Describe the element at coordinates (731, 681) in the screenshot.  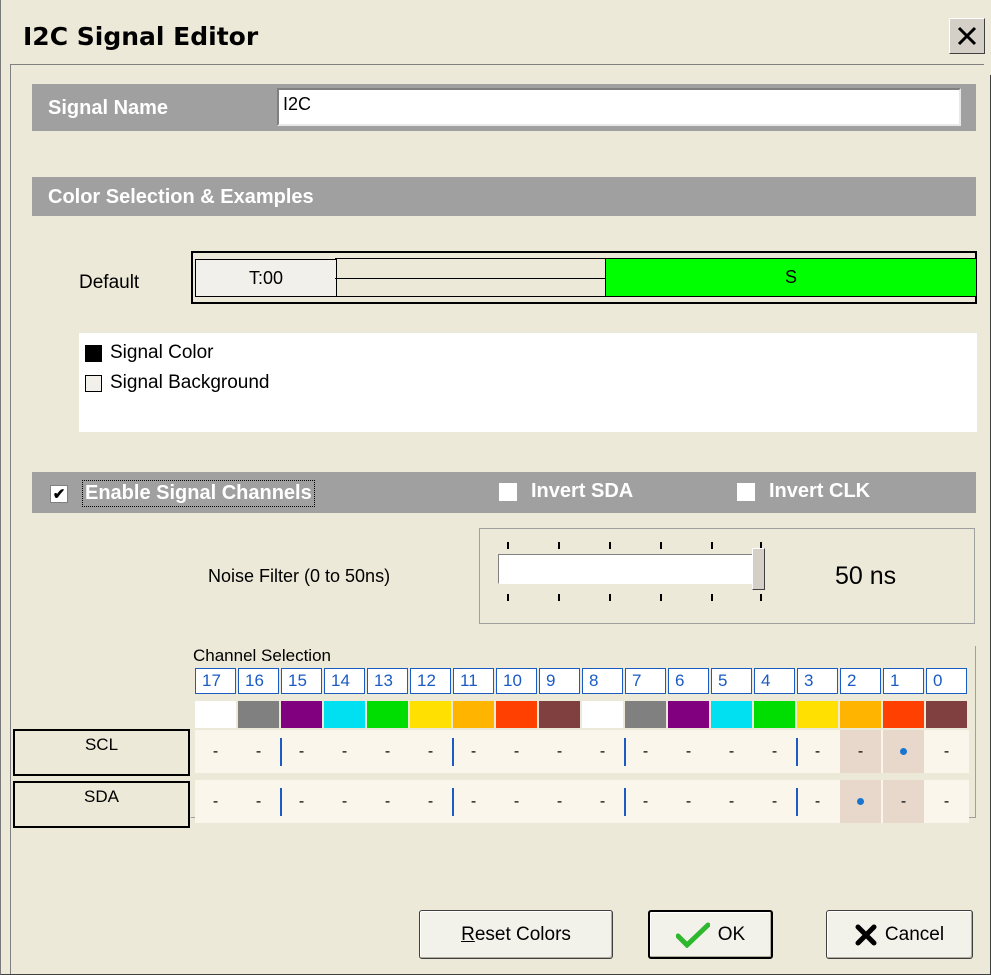
I see `channel-number-5: 5` at that location.